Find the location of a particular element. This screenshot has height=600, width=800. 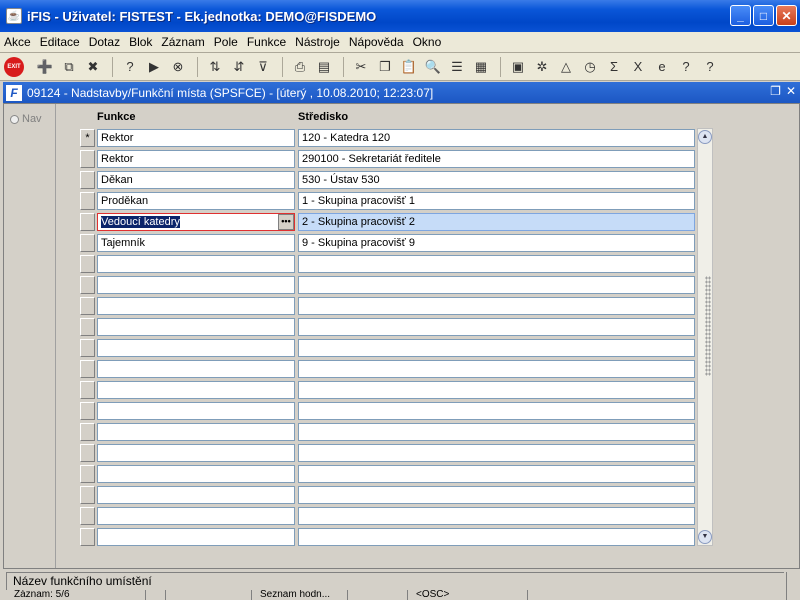

print-icon: ⎙ is located at coordinates (300, 67).